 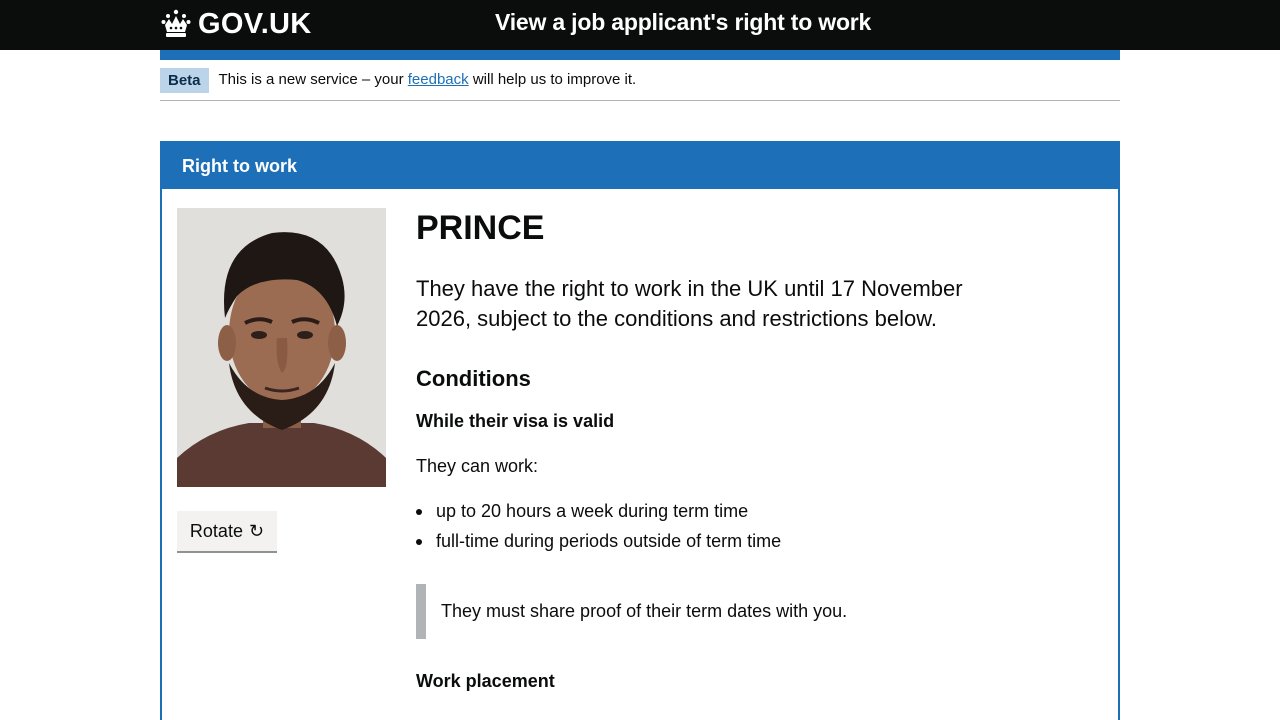 I want to click on header-underline, so click(x=640, y=55).